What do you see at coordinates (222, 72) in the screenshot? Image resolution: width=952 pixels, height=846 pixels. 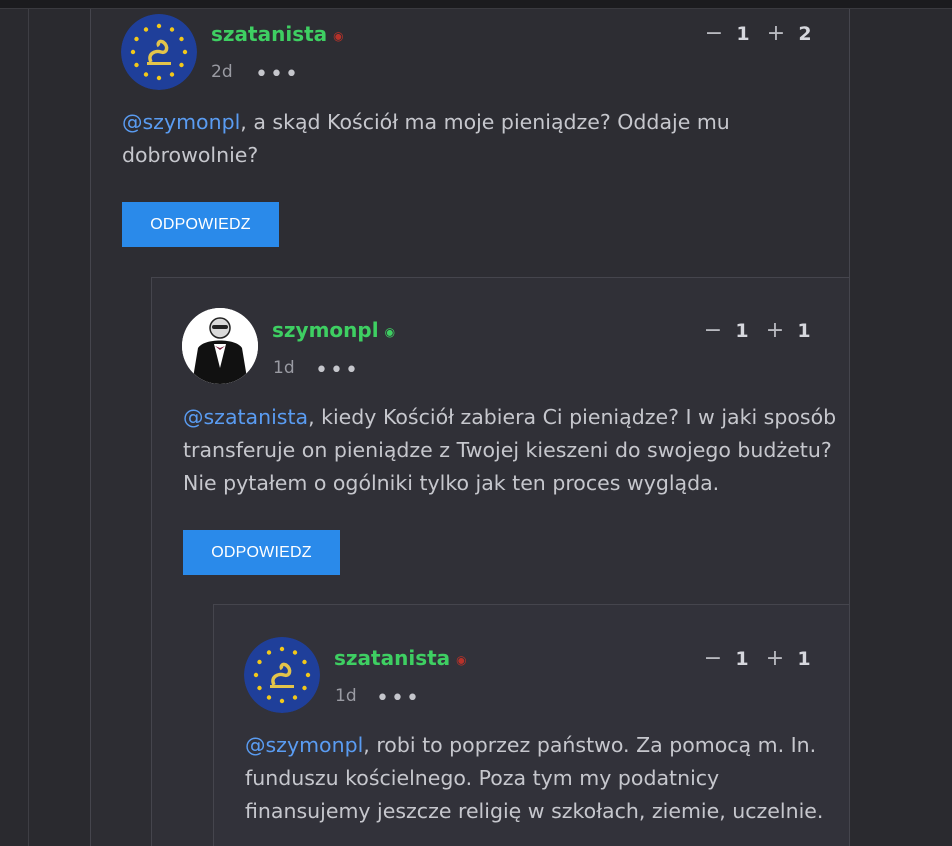 I see `timestamp: 2d` at bounding box center [222, 72].